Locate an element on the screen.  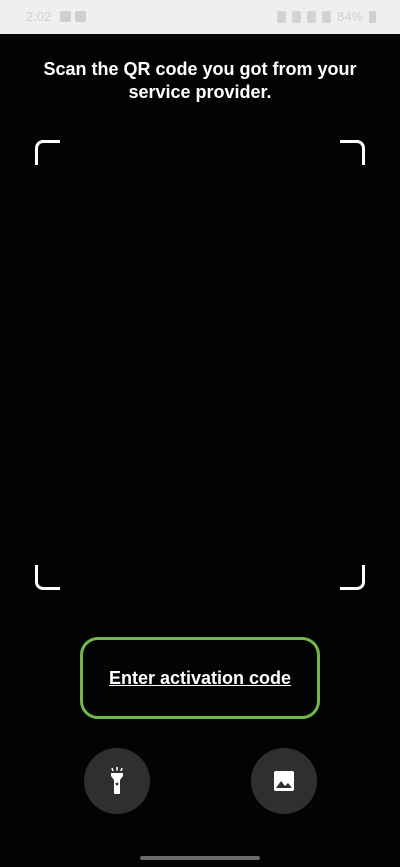
image-gallery-button is located at coordinates (284, 781).